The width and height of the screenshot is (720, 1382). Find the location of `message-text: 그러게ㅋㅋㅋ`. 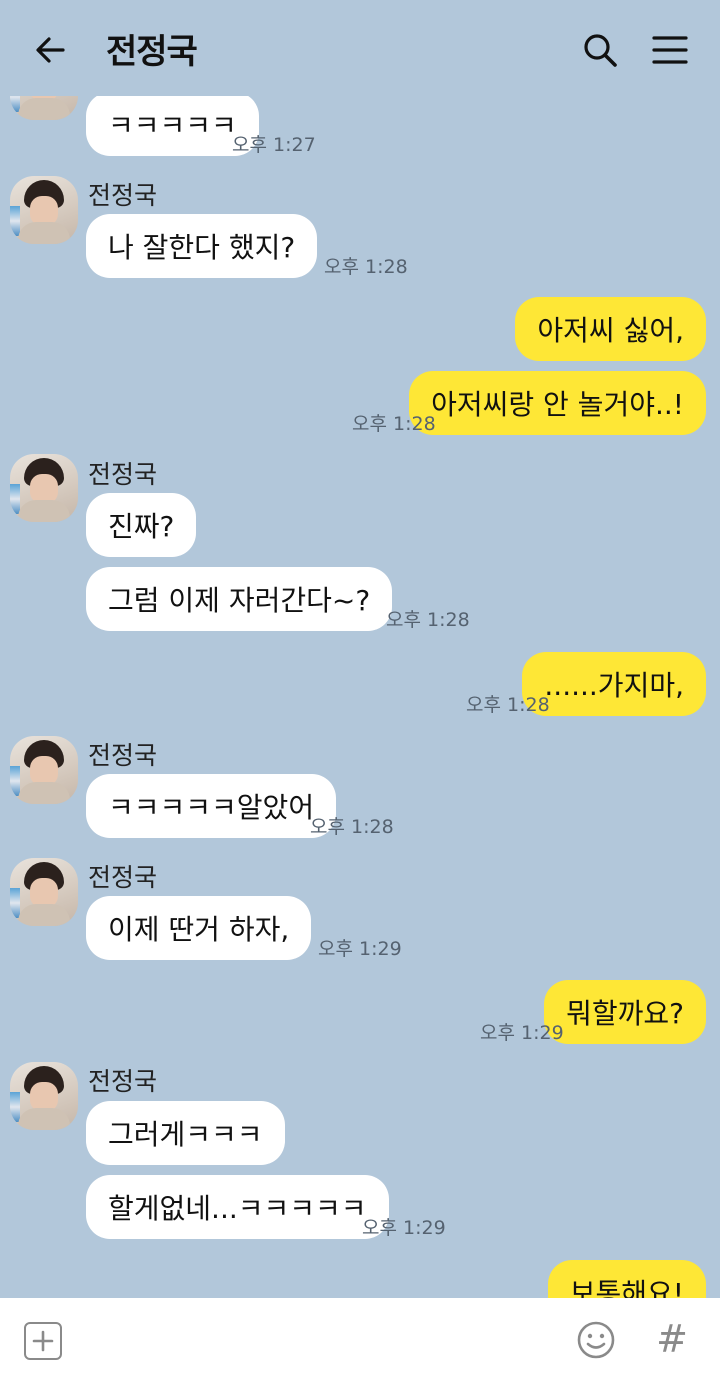

message-text: 그러게ㅋㅋㅋ is located at coordinates (185, 1134).